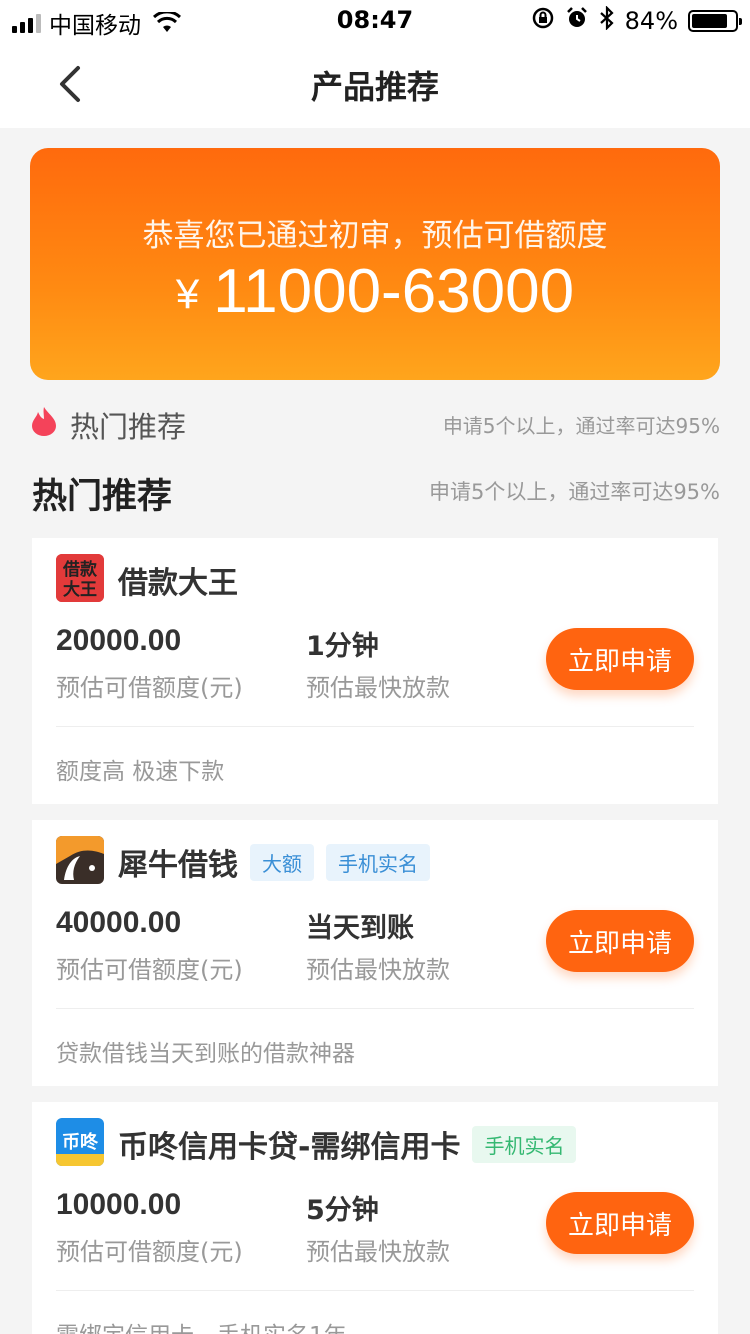  I want to click on section-header: 热门推荐 申请5个以上，通过率可达95%, so click(376, 493).